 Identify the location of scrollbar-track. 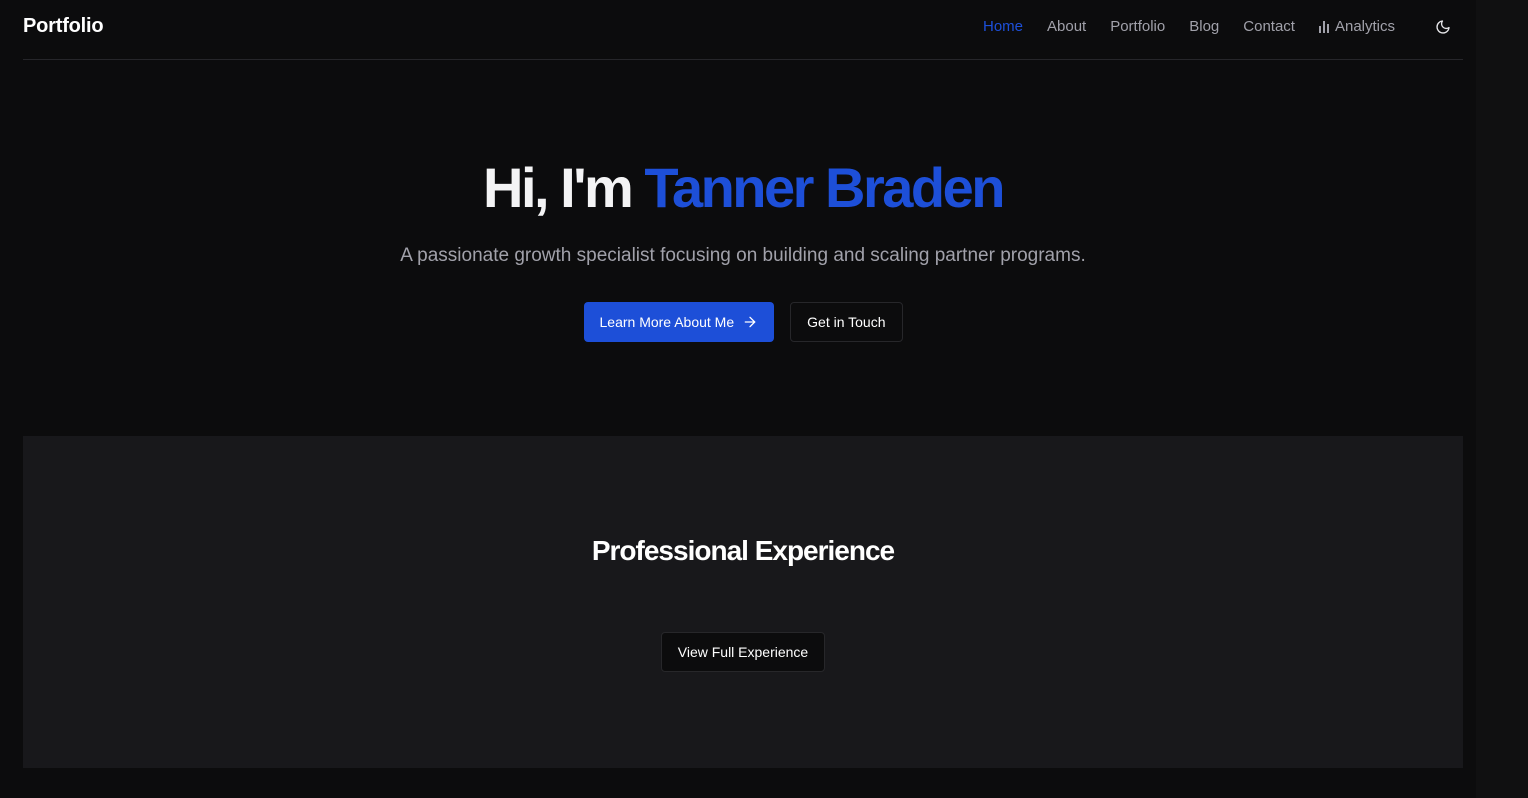
(1502, 399).